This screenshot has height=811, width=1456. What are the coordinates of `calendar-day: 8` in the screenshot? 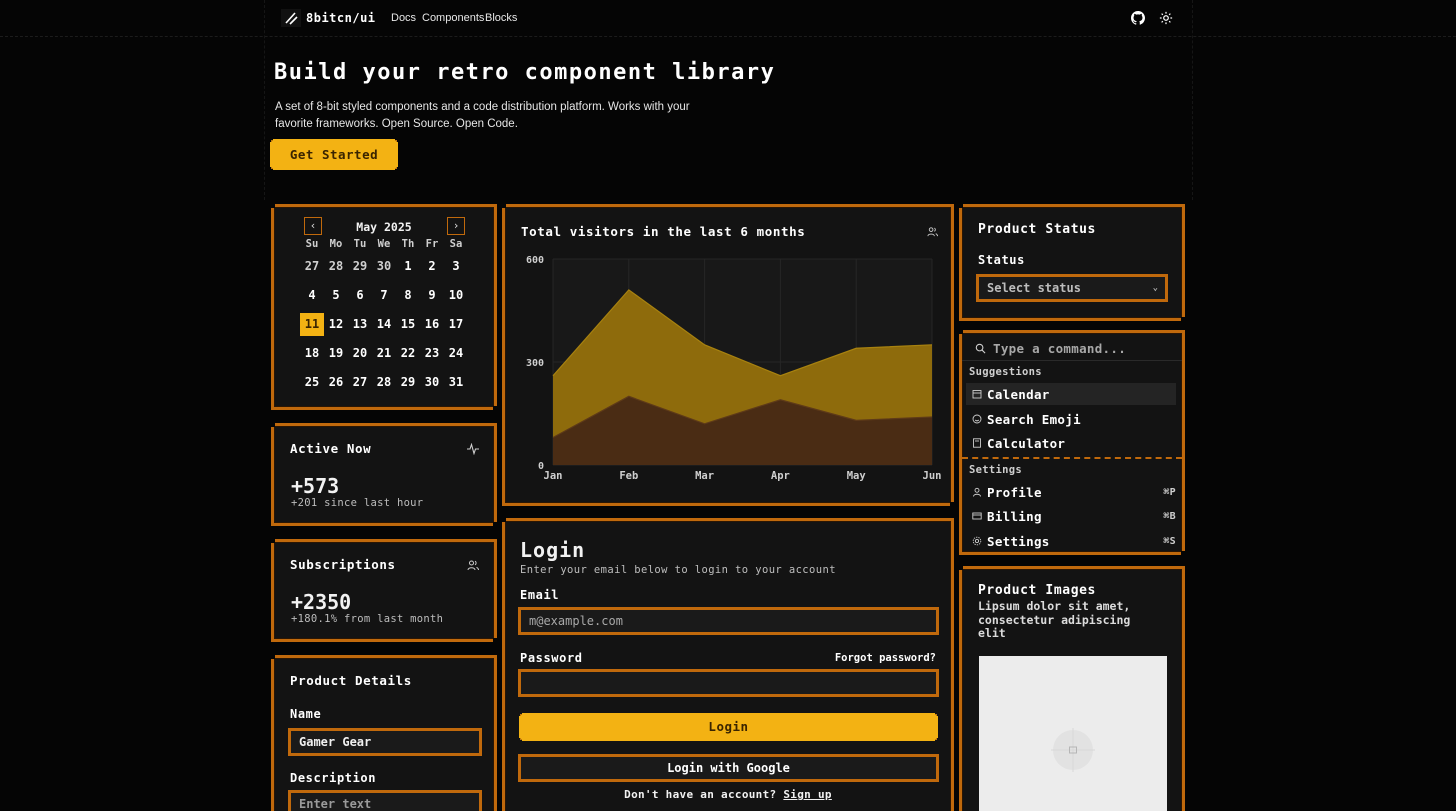 It's located at (408, 295).